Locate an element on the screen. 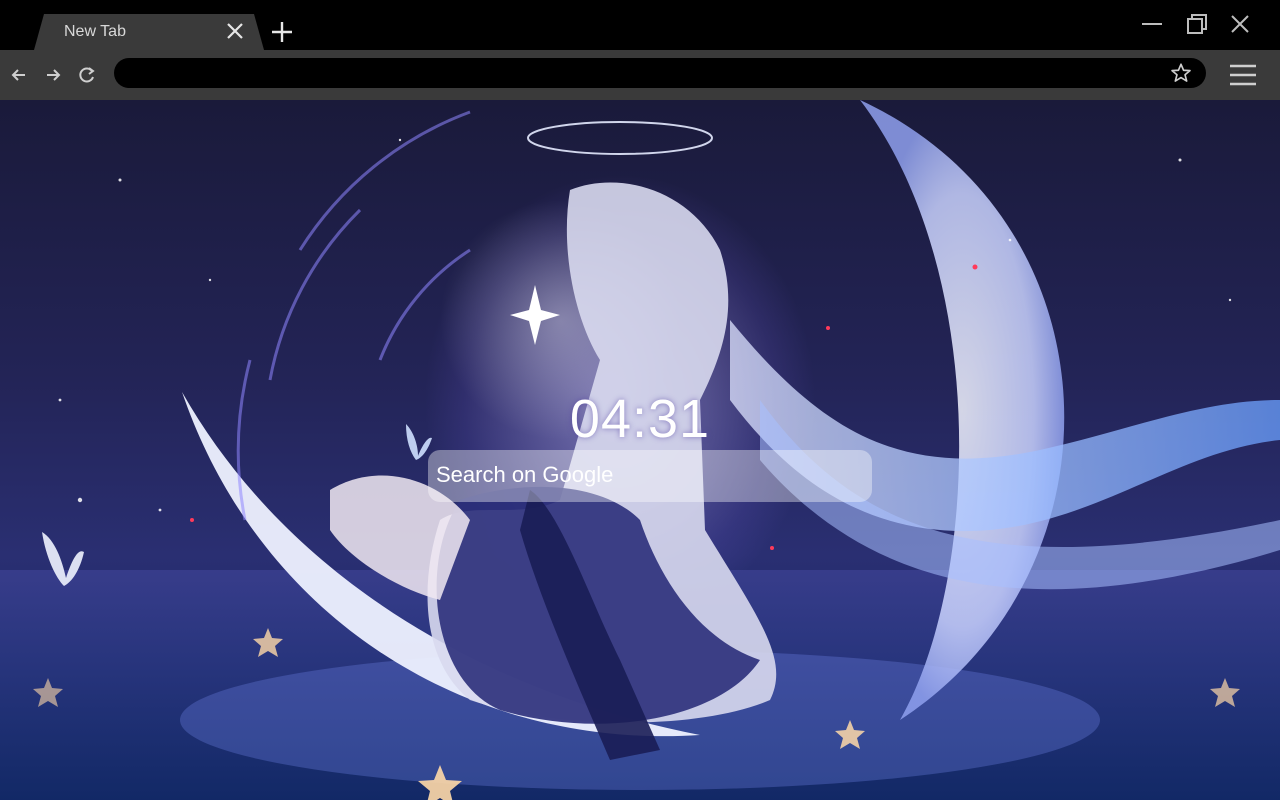 The height and width of the screenshot is (800, 1280). browser-toolbar is located at coordinates (640, 75).